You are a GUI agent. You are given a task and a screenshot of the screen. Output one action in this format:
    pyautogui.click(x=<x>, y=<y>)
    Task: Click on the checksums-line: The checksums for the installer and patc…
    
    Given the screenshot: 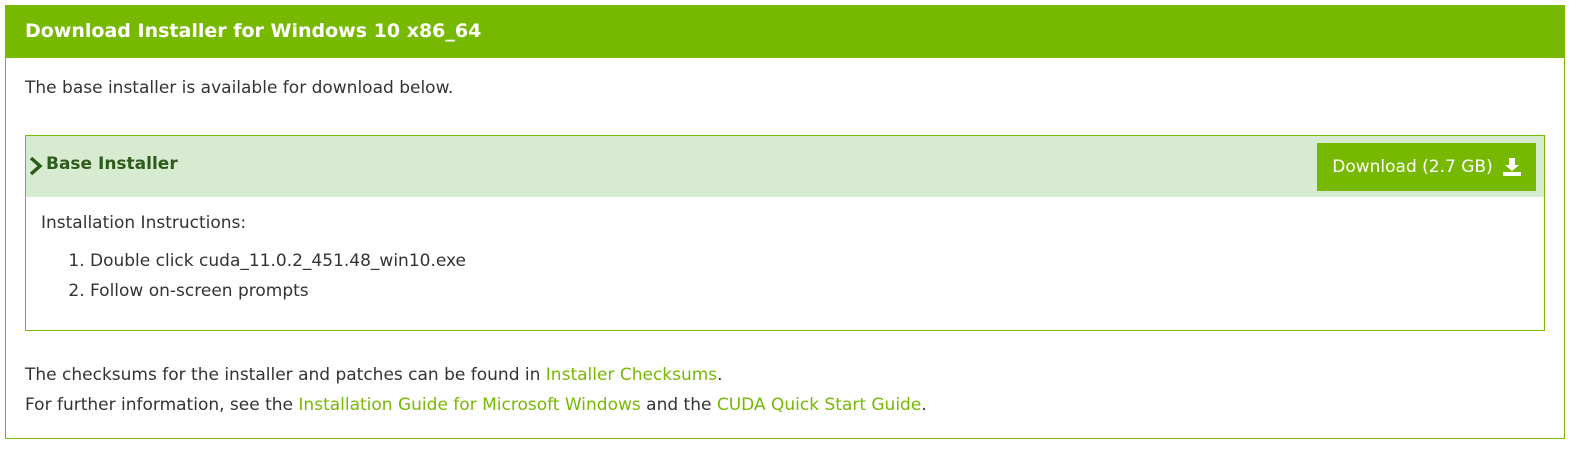 What is the action you would take?
    pyautogui.click(x=476, y=375)
    